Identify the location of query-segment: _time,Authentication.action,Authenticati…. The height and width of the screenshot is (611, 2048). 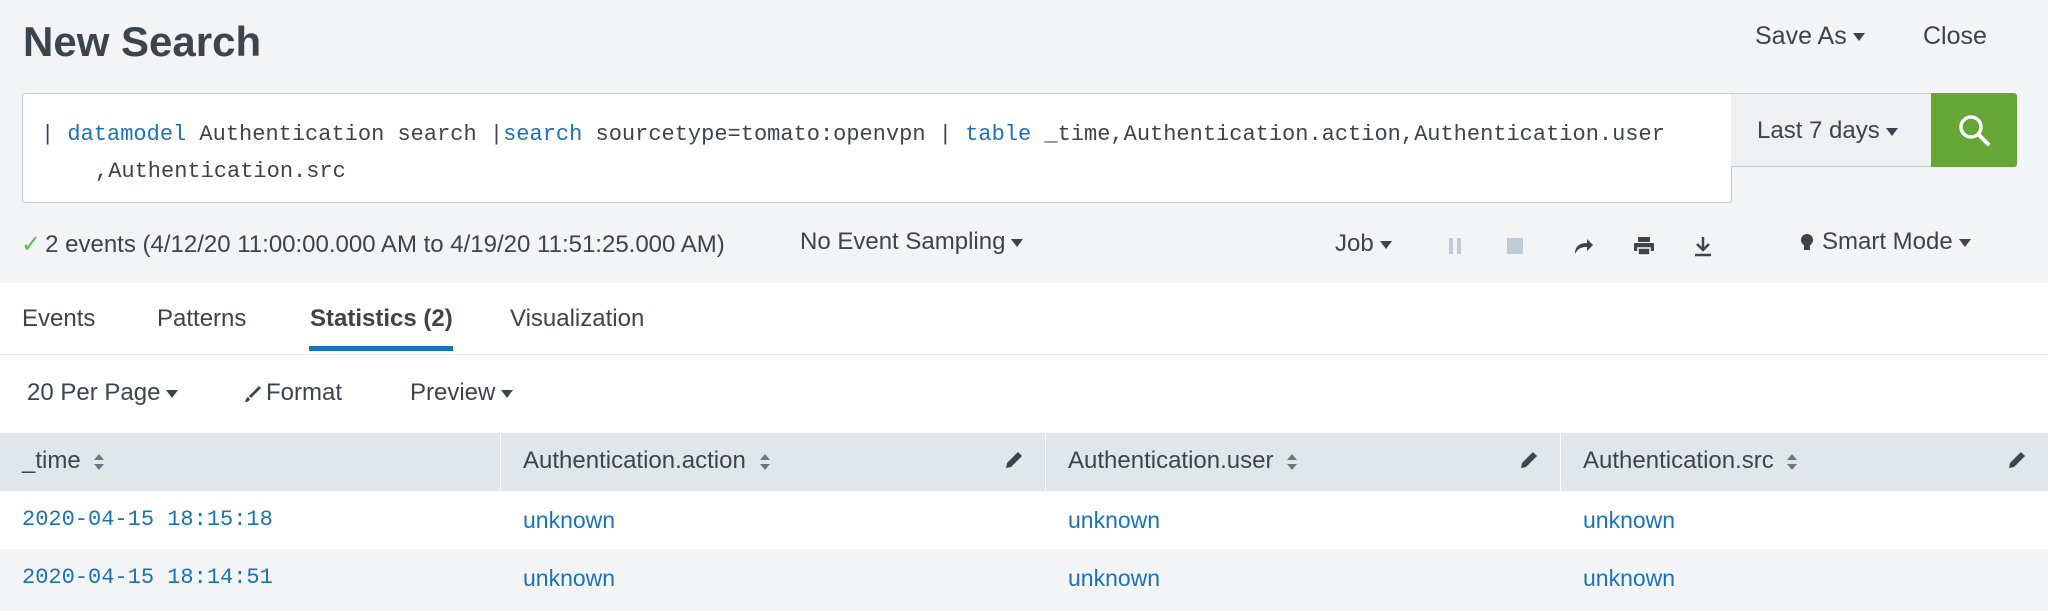
(1348, 134).